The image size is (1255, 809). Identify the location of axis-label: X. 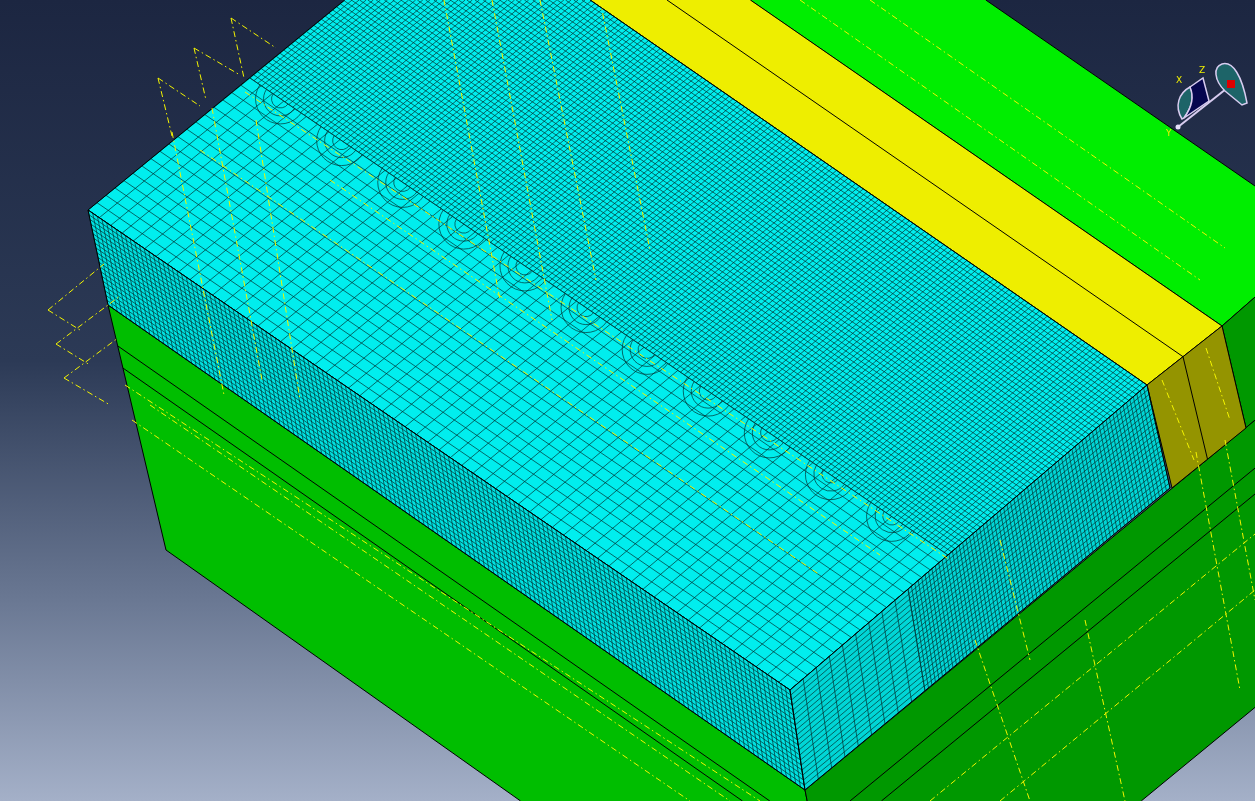
(1179, 80).